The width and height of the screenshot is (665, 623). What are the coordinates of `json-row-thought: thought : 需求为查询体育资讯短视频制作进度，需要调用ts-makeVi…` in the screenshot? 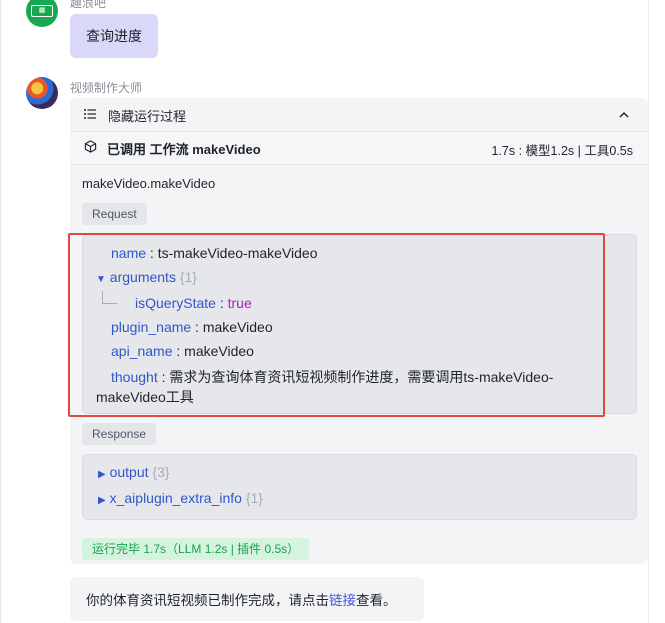 It's located at (332, 377).